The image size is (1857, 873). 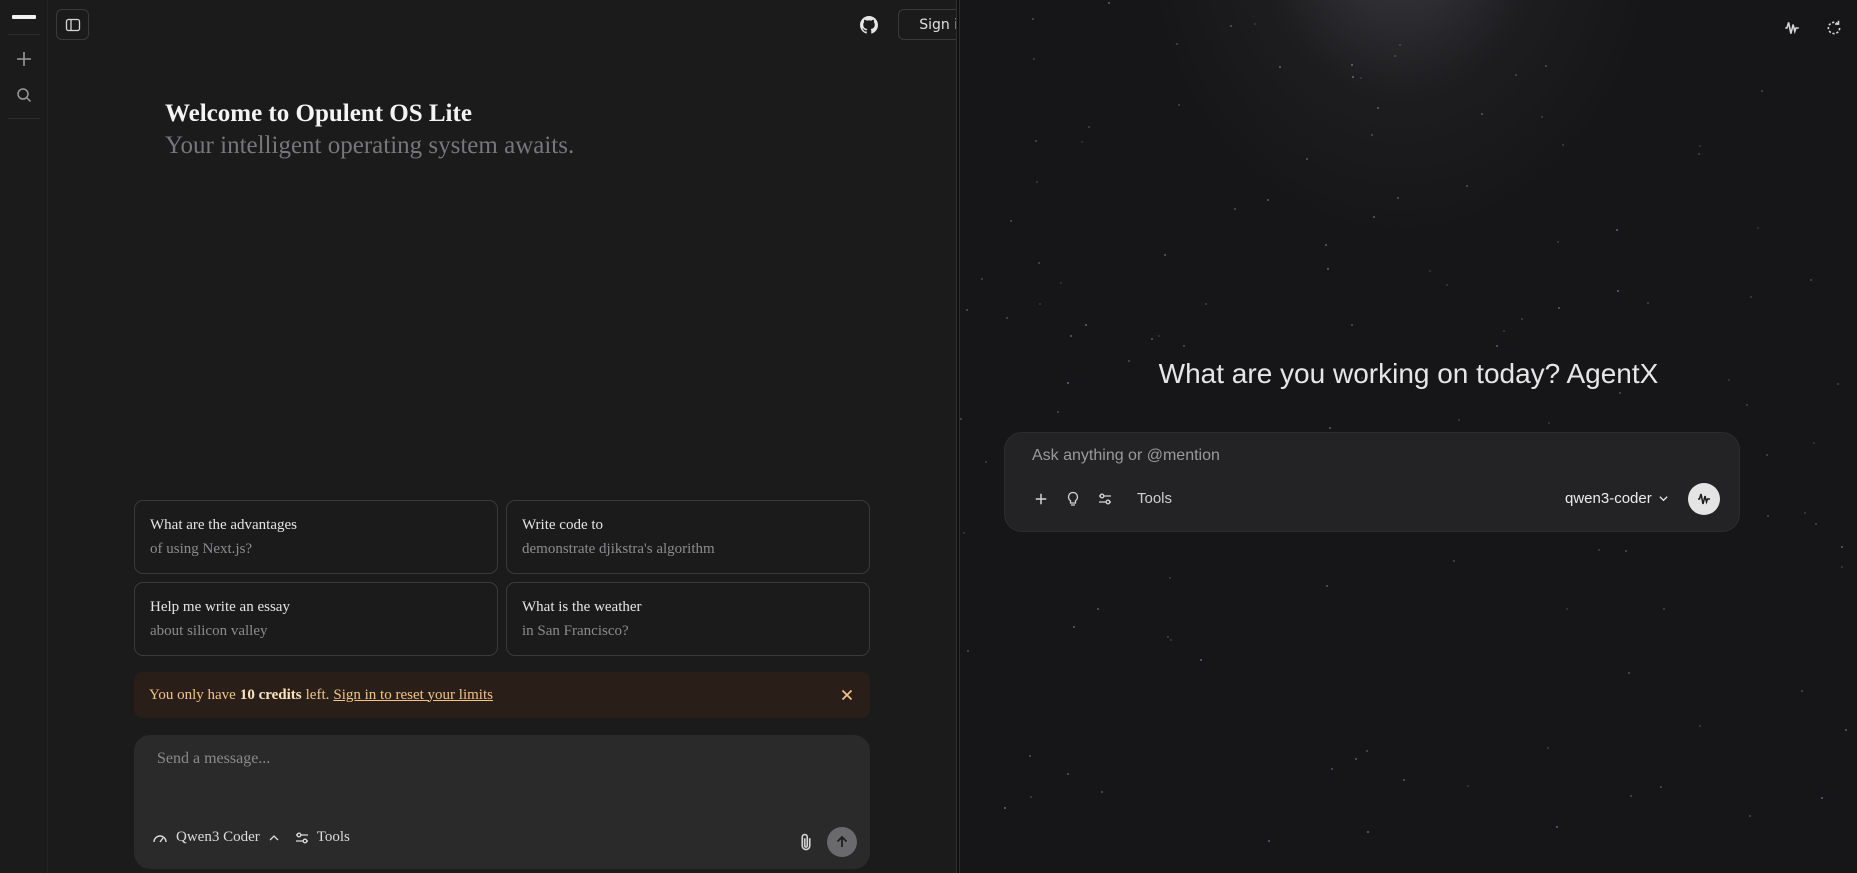 I want to click on credits-prefix: You only have, so click(x=192, y=694).